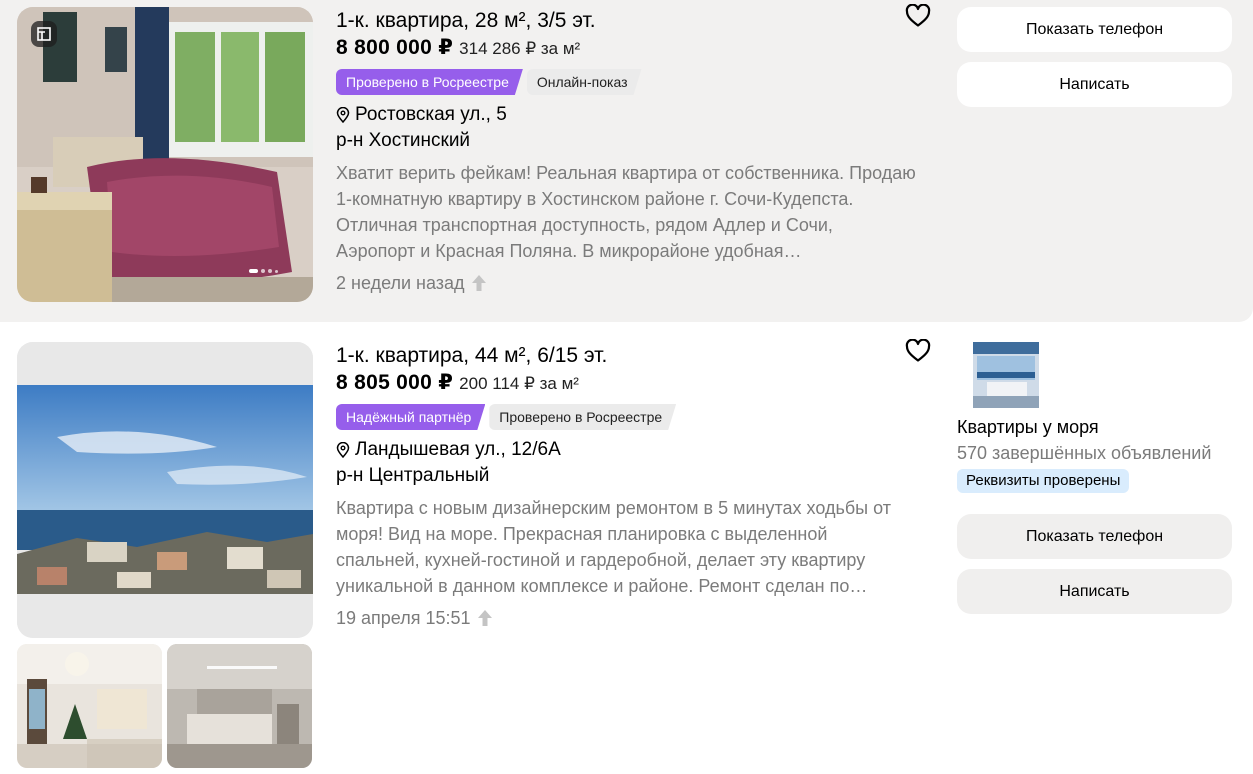 This screenshot has height=774, width=1253. What do you see at coordinates (395, 382) in the screenshot?
I see `price: 8 805 000 ₽` at bounding box center [395, 382].